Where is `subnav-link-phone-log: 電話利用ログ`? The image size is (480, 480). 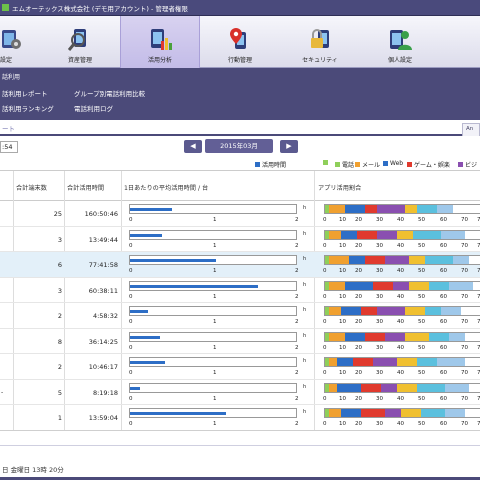 subnav-link-phone-log: 電話利用ログ is located at coordinates (93, 108).